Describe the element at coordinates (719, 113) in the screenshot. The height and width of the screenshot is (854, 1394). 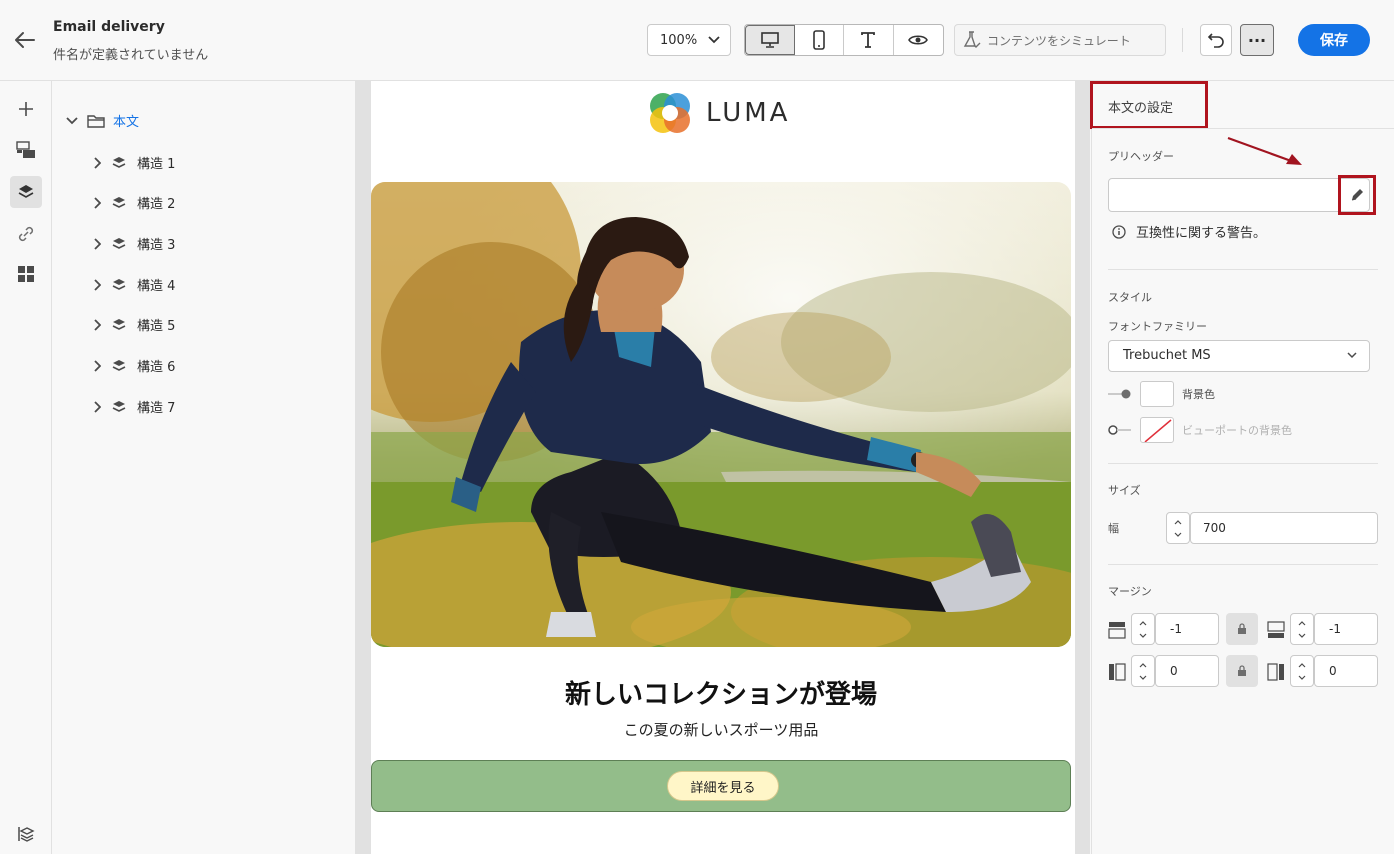
I see `luma-logo: LUMA` at that location.